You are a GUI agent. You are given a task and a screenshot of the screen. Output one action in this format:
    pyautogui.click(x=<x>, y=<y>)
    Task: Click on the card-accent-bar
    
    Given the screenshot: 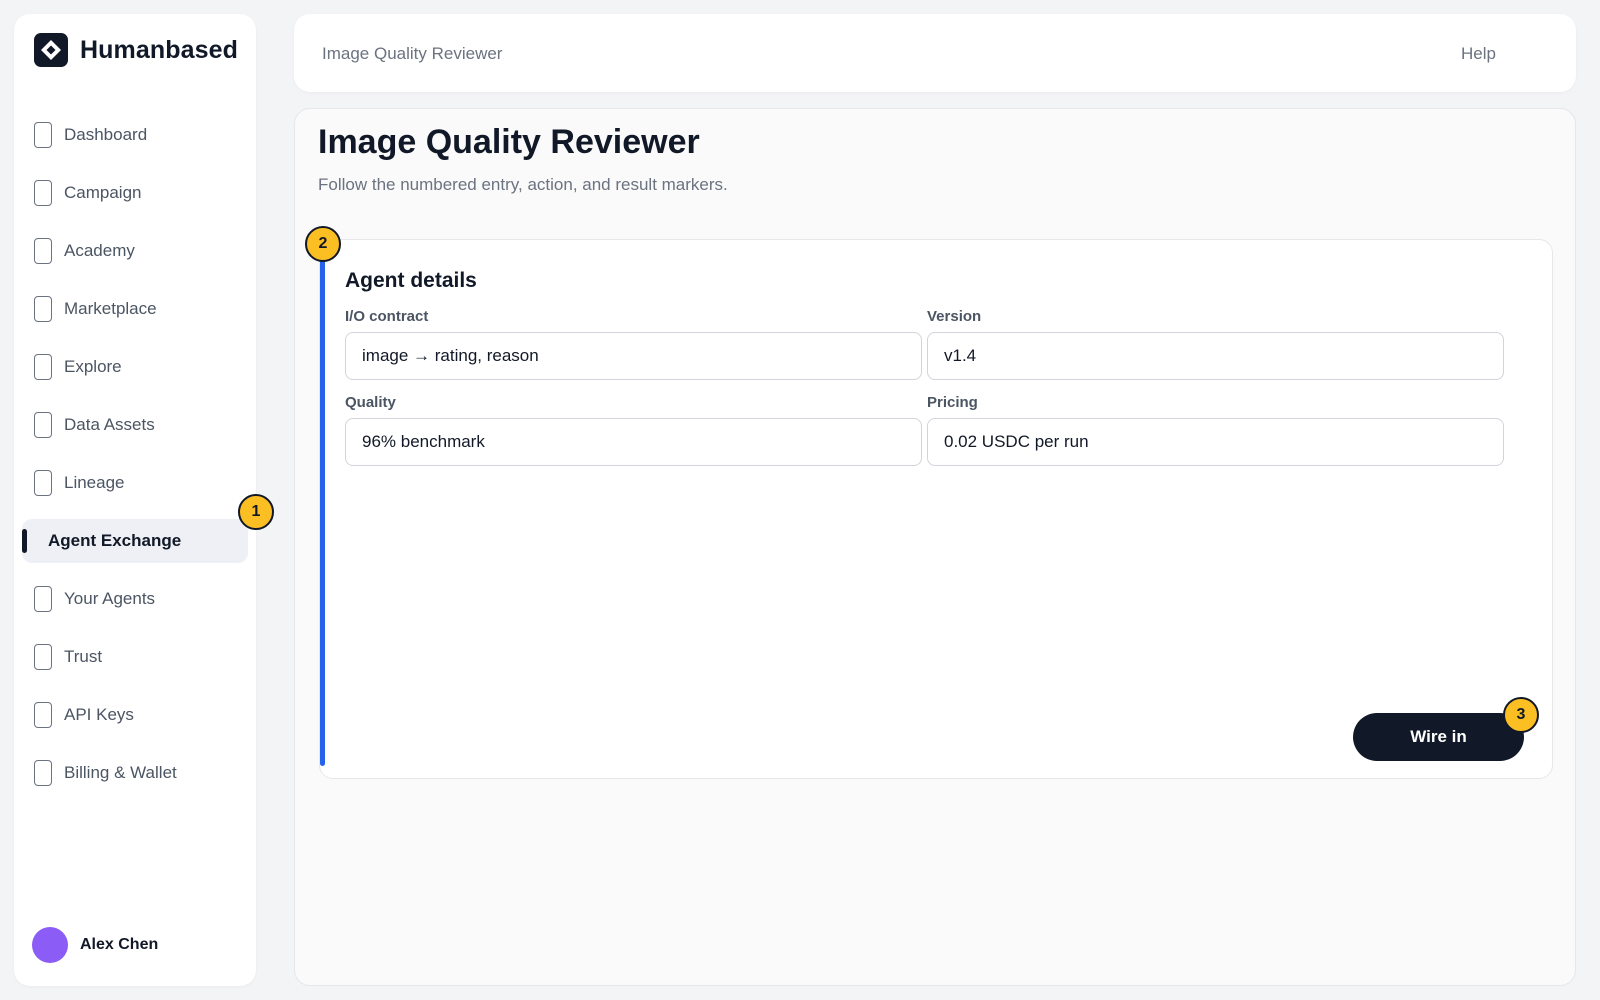 What is the action you would take?
    pyautogui.click(x=322, y=510)
    